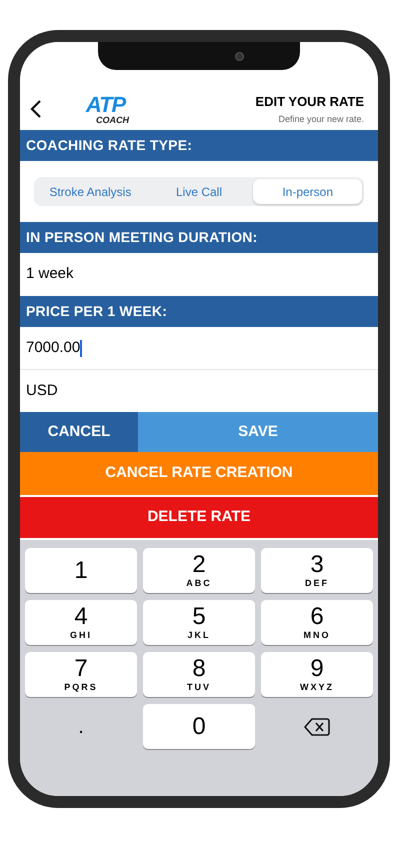  What do you see at coordinates (199, 517) in the screenshot?
I see `delete-button: DELETE RATE` at bounding box center [199, 517].